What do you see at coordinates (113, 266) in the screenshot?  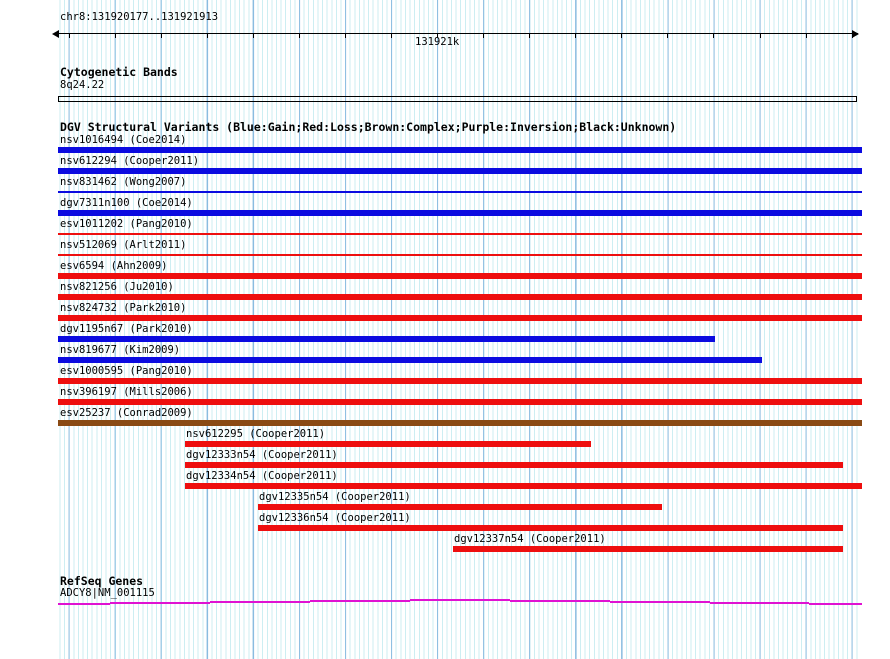 I see `variant-label: esv6594 (Ahn2009)` at bounding box center [113, 266].